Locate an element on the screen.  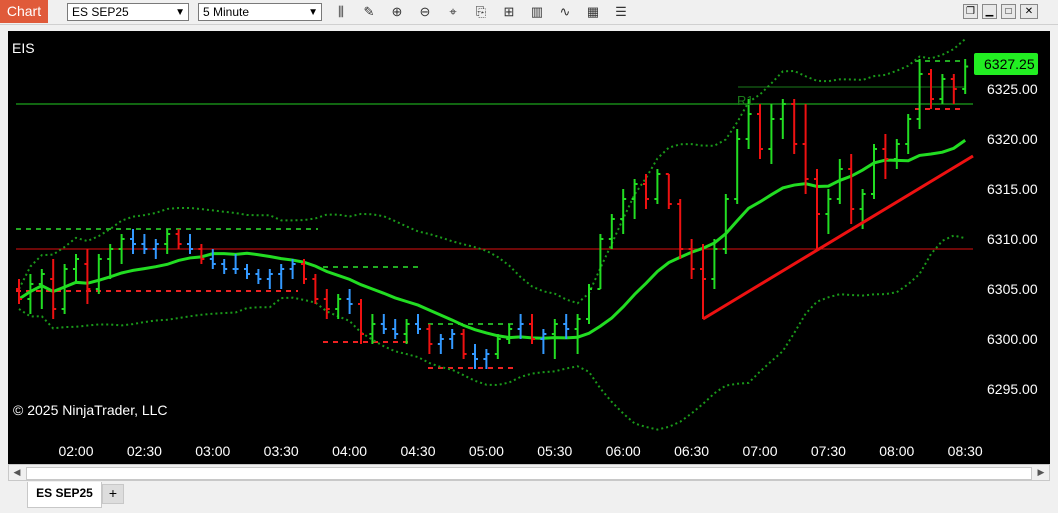
pivot-label: R1 is located at coordinates (745, 100).